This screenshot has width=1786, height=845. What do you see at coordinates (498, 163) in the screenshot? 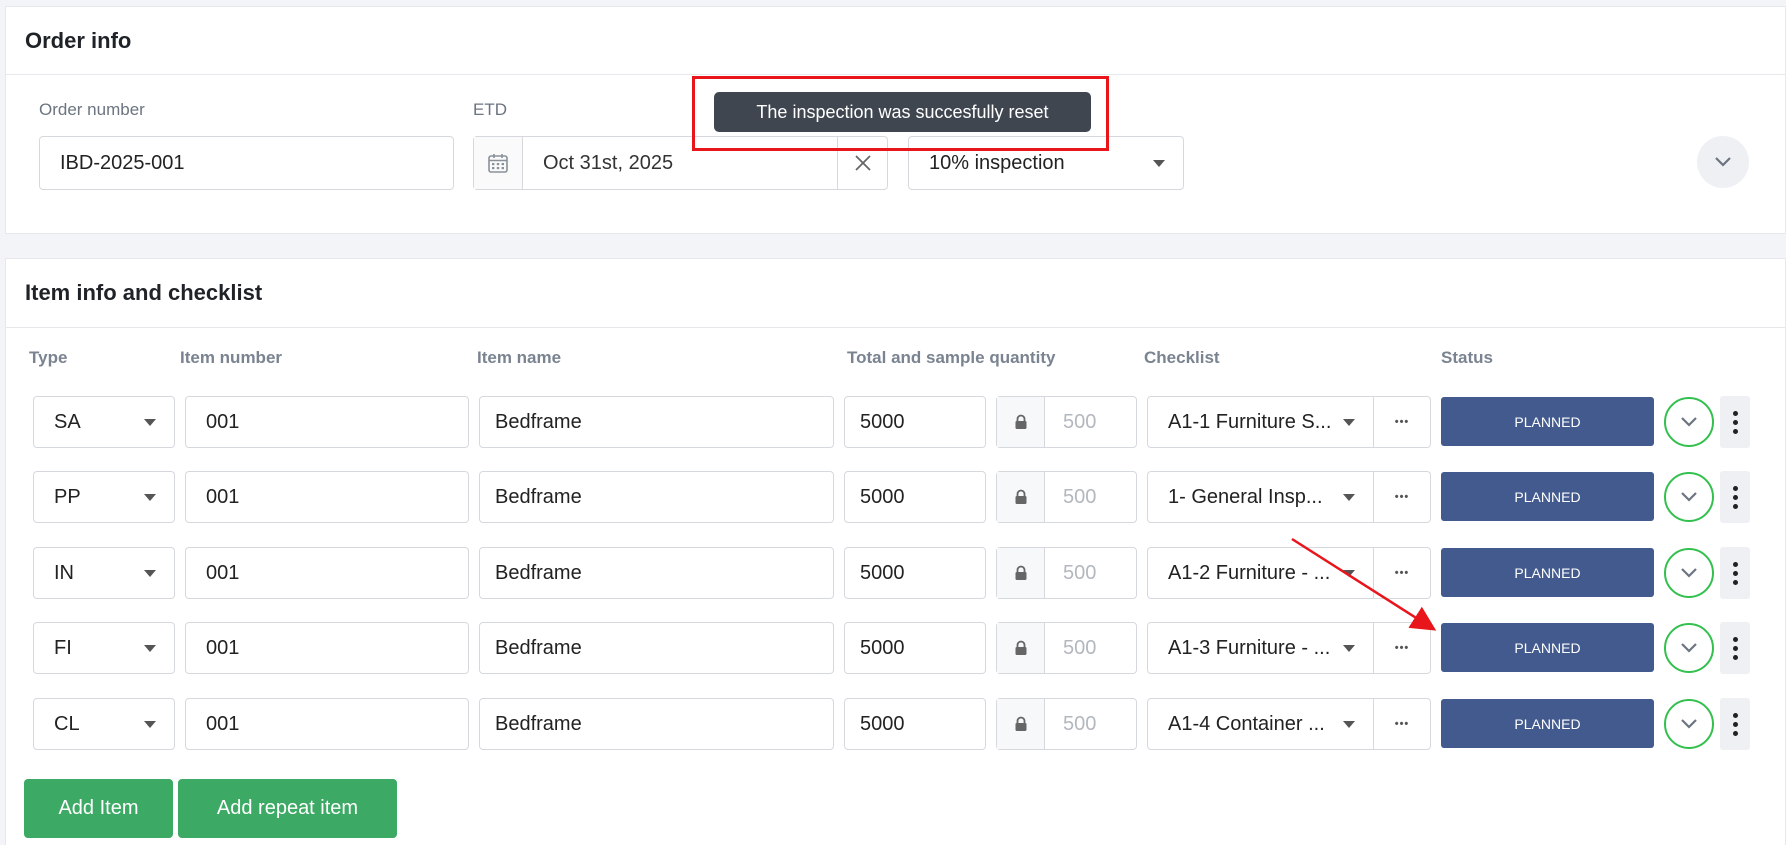
I see `calendar-icon` at bounding box center [498, 163].